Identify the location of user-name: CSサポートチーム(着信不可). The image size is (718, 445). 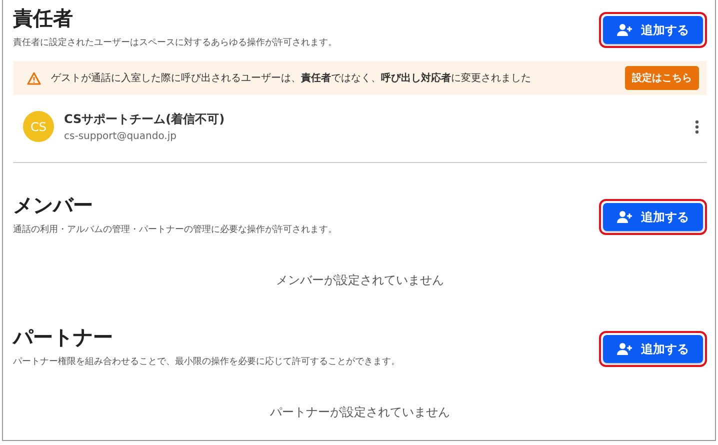
(145, 119).